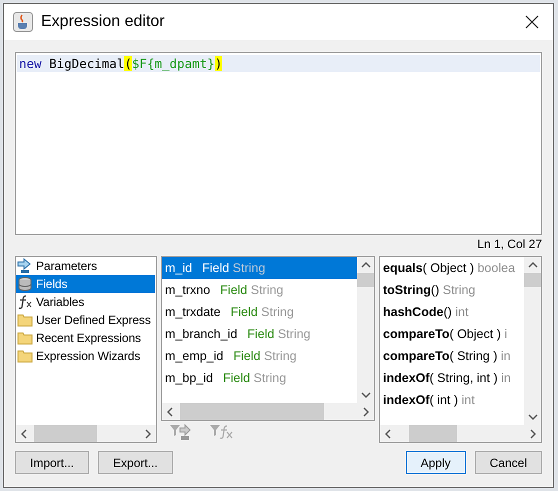 This screenshot has height=491, width=558. I want to click on dialog-button: Cancel, so click(508, 462).